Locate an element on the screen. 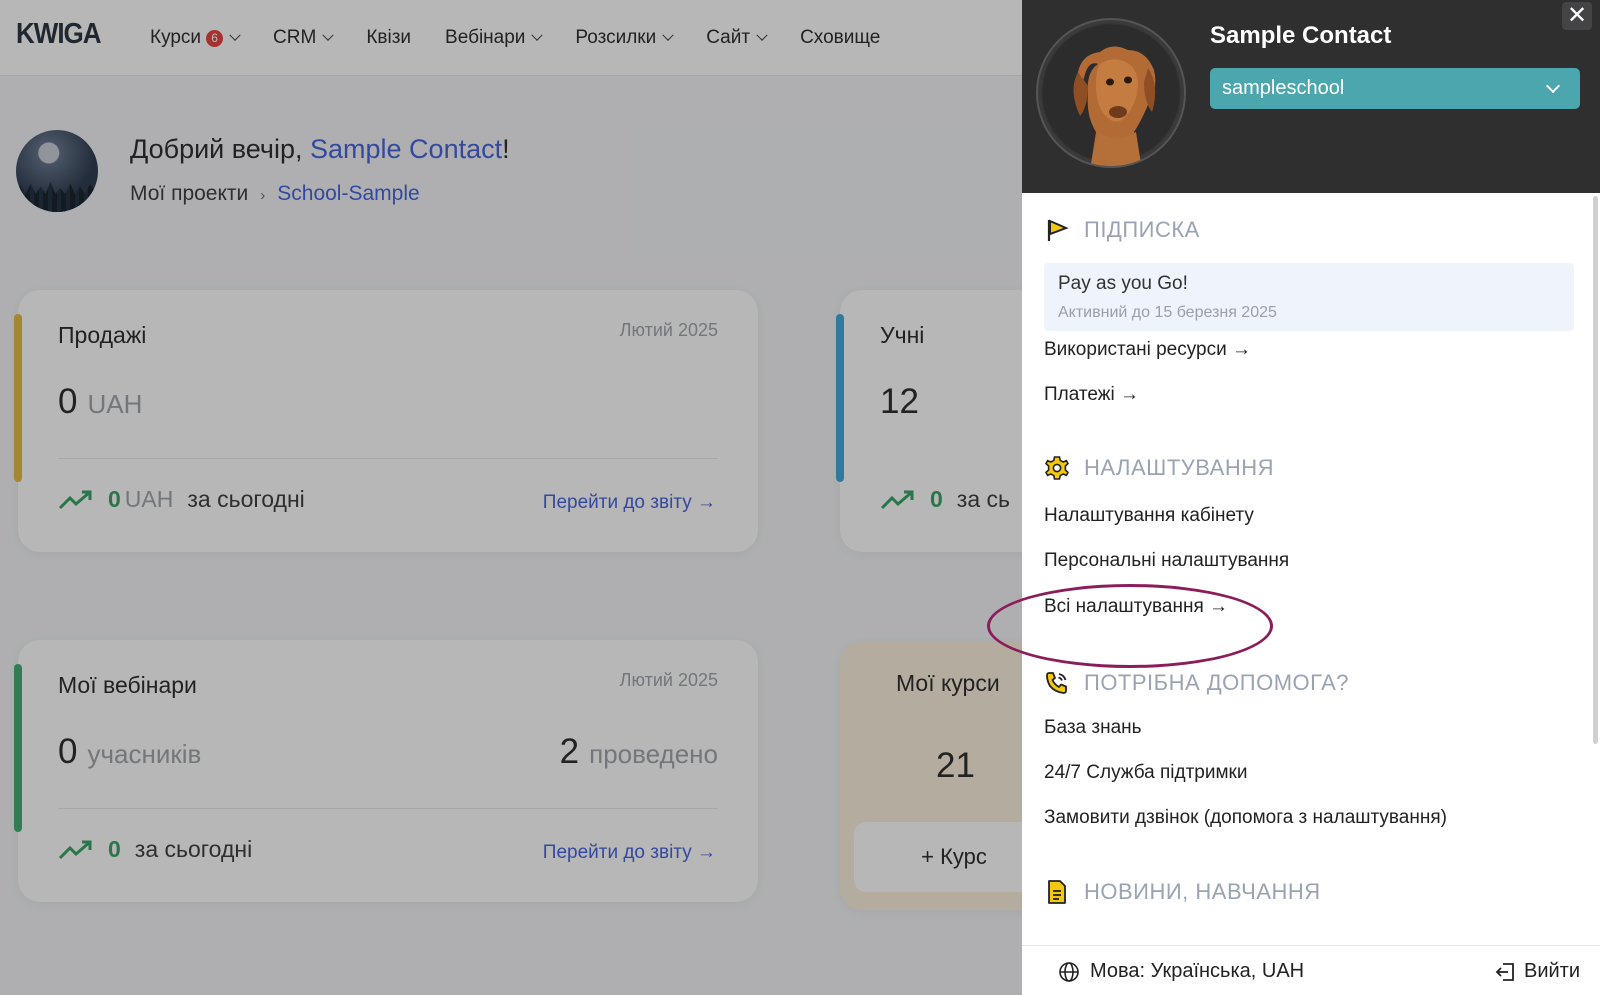  logout-button: Вийти is located at coordinates (1537, 971).